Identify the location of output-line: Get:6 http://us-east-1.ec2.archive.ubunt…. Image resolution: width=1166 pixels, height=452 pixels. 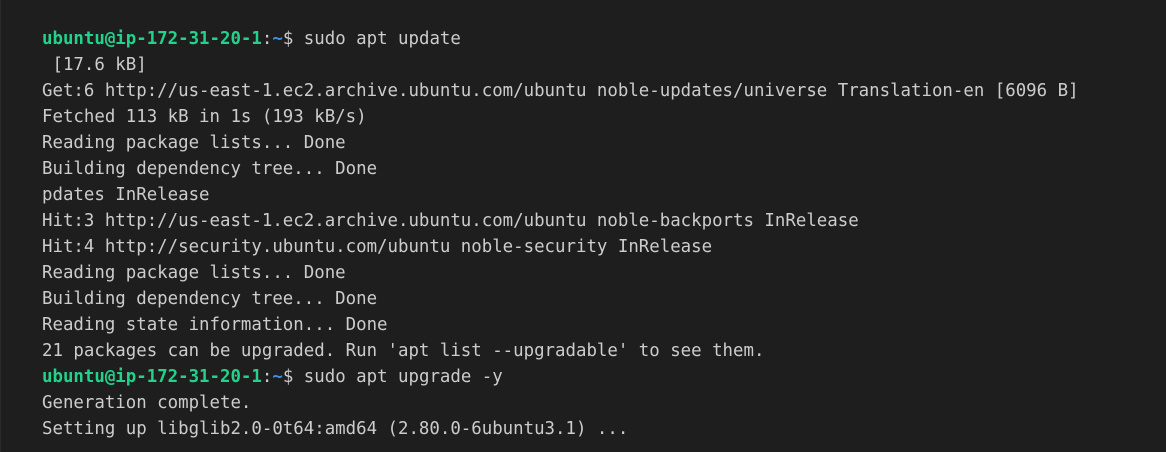
(560, 91).